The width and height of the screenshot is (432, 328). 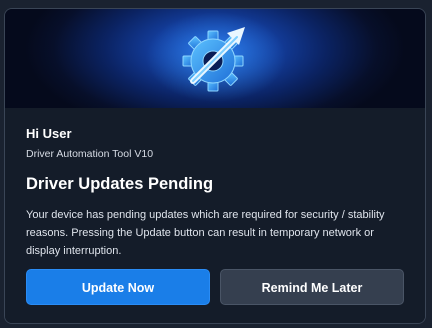 What do you see at coordinates (120, 184) in the screenshot?
I see `page-title: Driver Updates Pending` at bounding box center [120, 184].